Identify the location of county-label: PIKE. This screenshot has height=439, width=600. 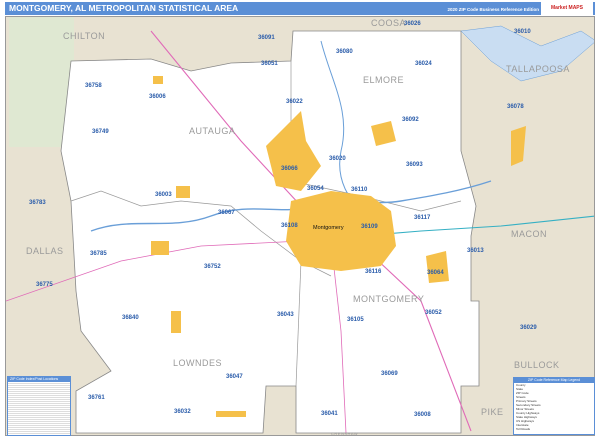
(492, 412).